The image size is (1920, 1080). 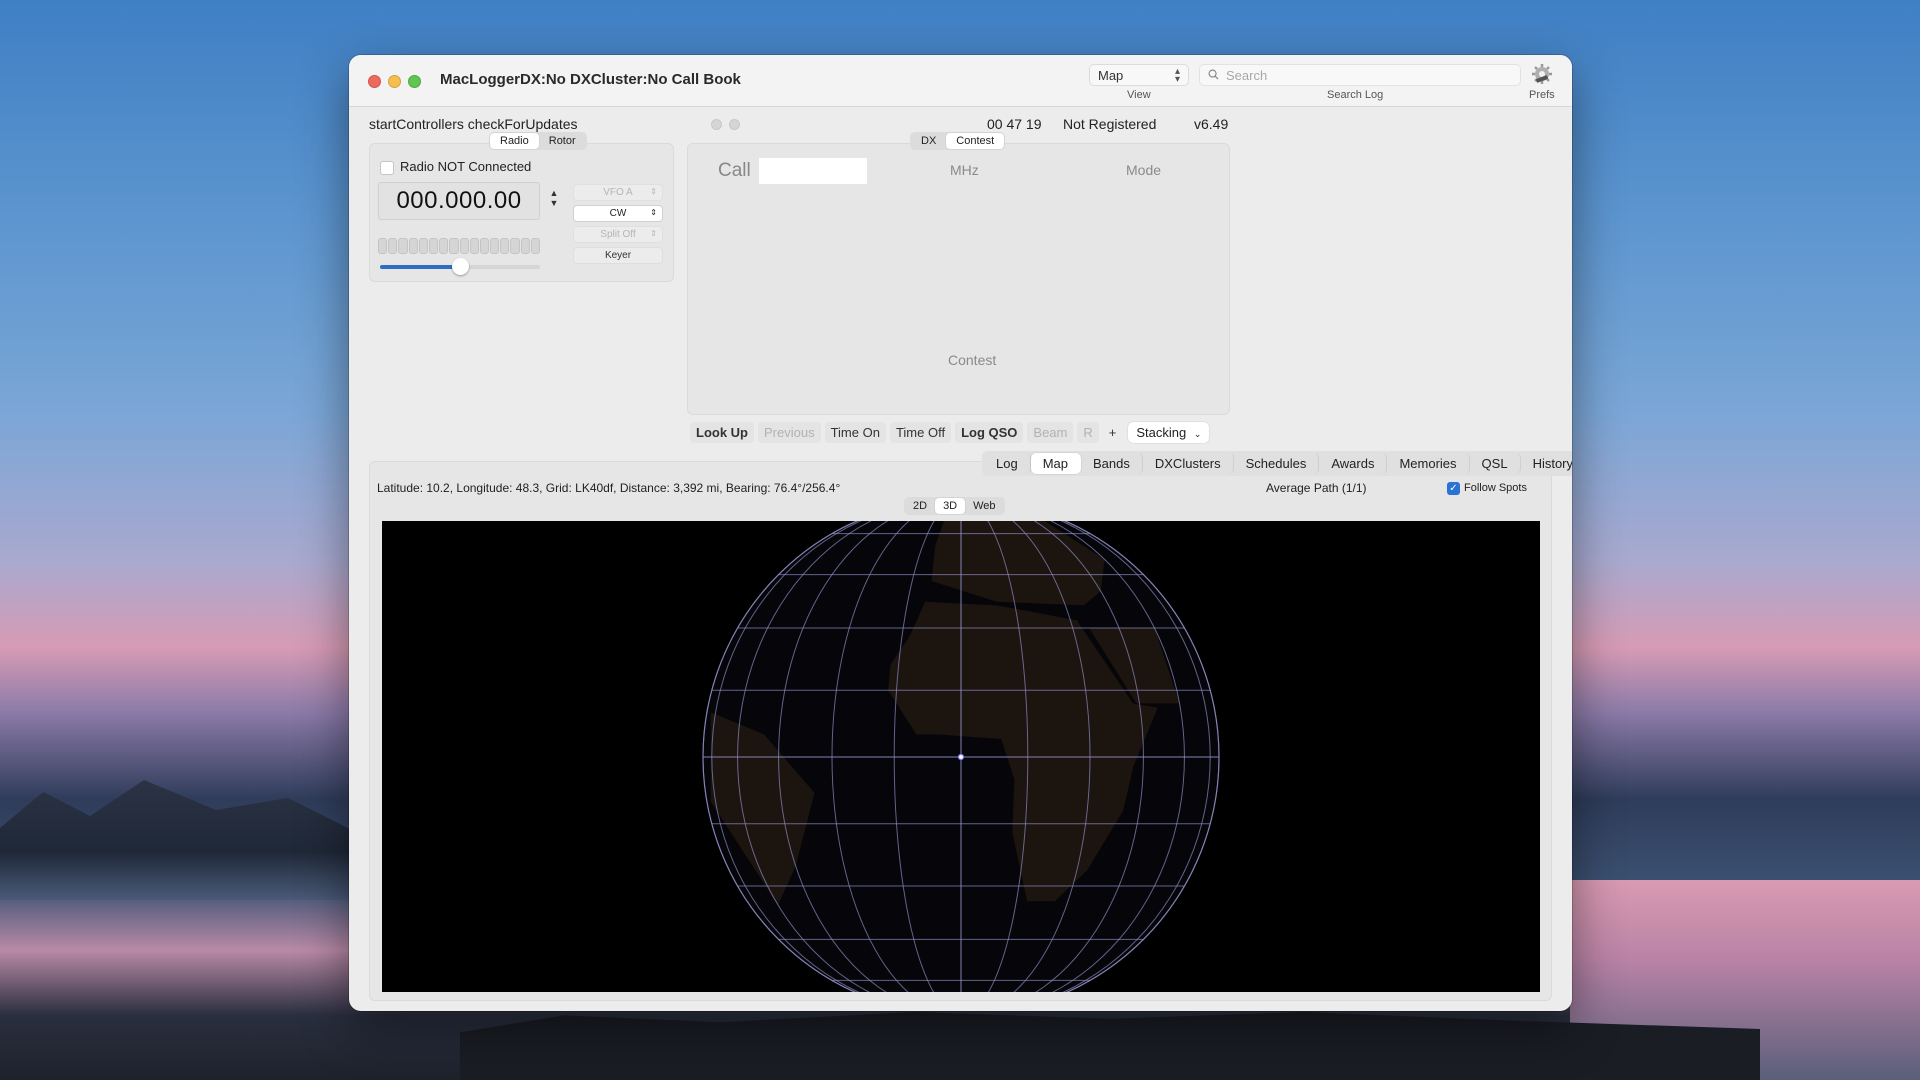 I want to click on view-3d-button: 3D, so click(x=950, y=506).